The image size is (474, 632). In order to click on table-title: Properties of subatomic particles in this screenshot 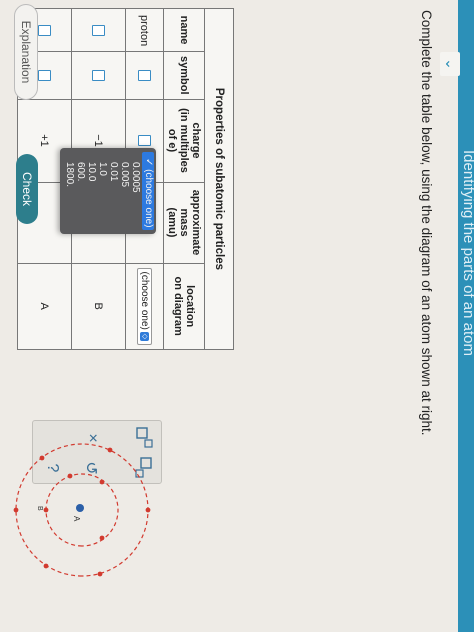, I will do `click(219, 179)`.